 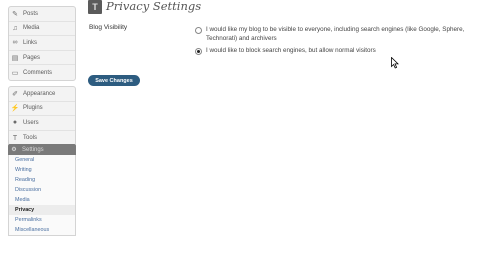 What do you see at coordinates (42, 14) in the screenshot?
I see `sidebar-item-posts: ✎ Posts` at bounding box center [42, 14].